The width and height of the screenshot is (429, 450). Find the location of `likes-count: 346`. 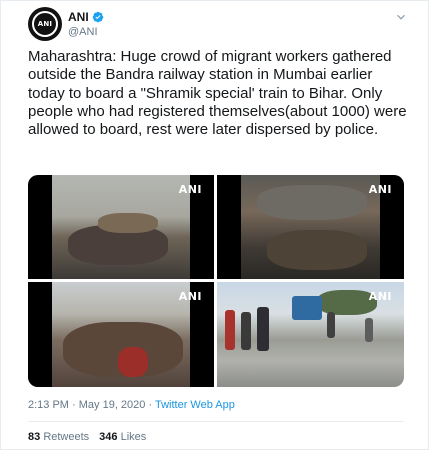

likes-count: 346 is located at coordinates (108, 437).